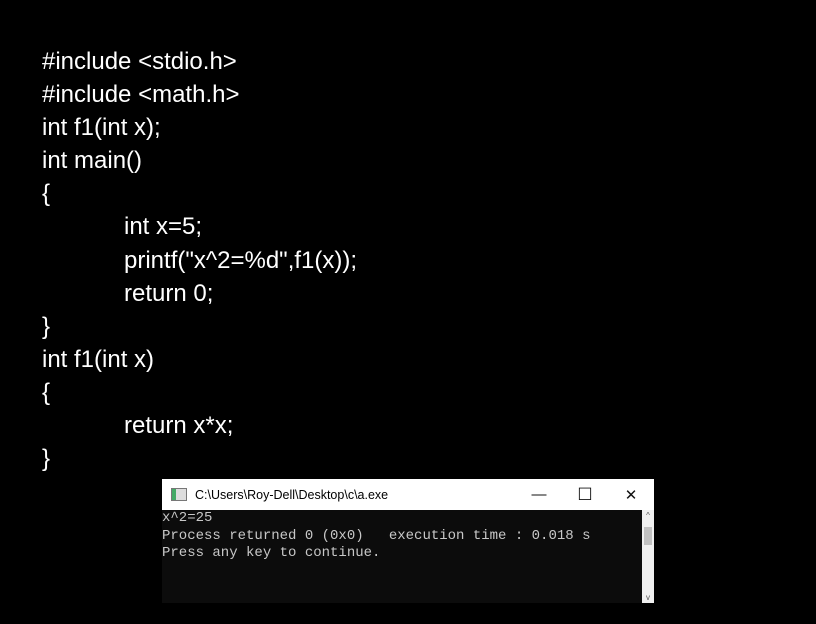 The image size is (816, 624). I want to click on vertical-scrollbar: ^ v, so click(648, 556).